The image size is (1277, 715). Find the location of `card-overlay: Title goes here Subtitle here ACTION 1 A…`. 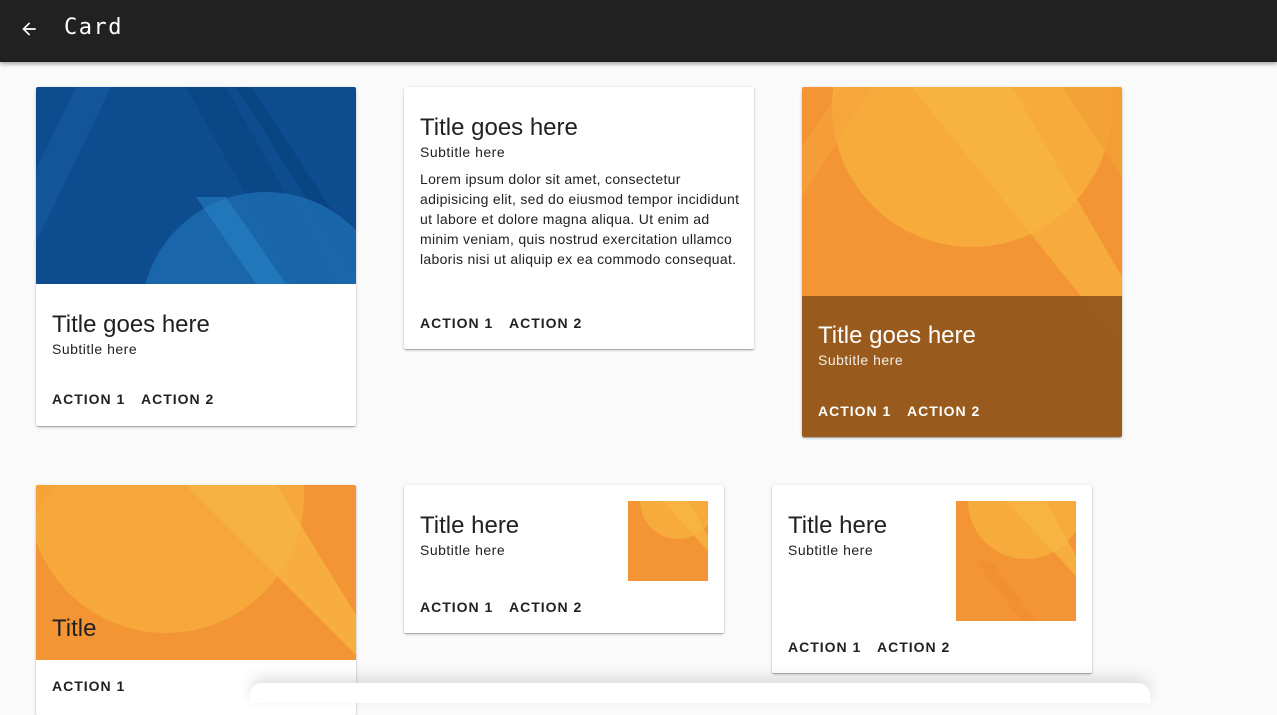

card-overlay: Title goes here Subtitle here ACTION 1 A… is located at coordinates (962, 262).